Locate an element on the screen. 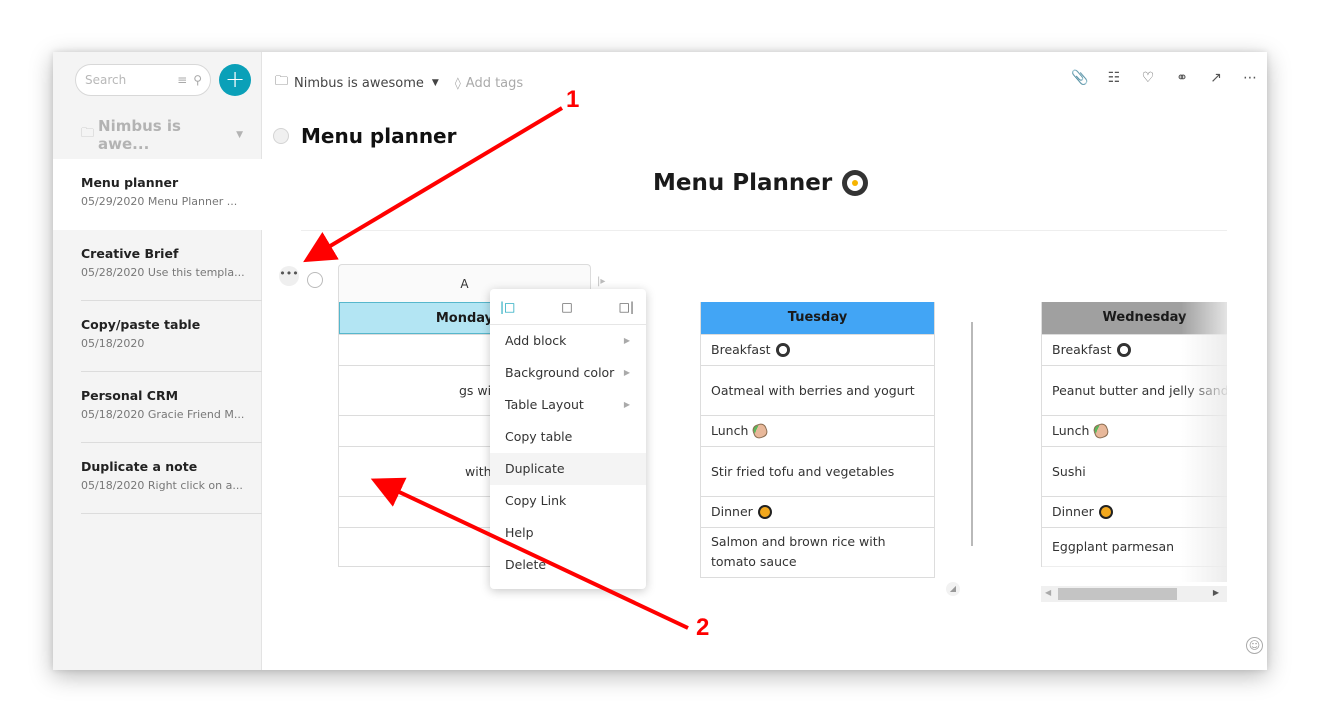 The width and height of the screenshot is (1320, 722). menu-item-copy-table: Copy table is located at coordinates (568, 437).